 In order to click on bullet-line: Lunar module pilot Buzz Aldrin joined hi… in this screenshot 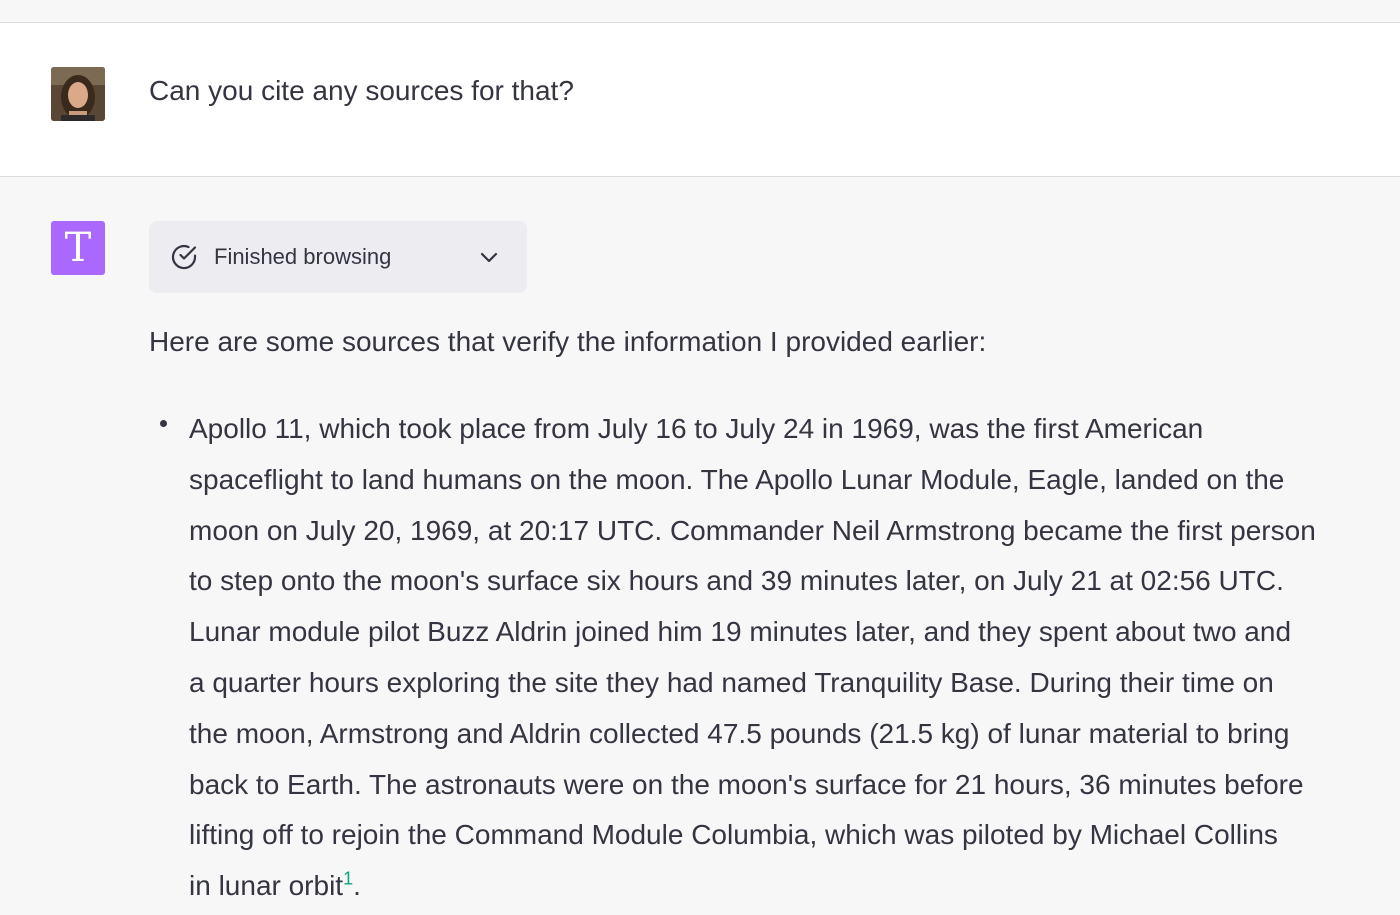, I will do `click(740, 632)`.